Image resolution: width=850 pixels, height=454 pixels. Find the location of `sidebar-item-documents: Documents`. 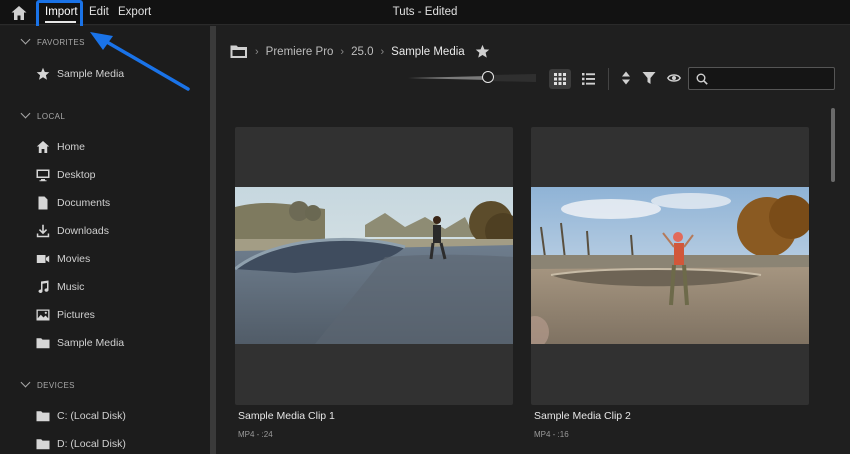

sidebar-item-documents: Documents is located at coordinates (73, 203).